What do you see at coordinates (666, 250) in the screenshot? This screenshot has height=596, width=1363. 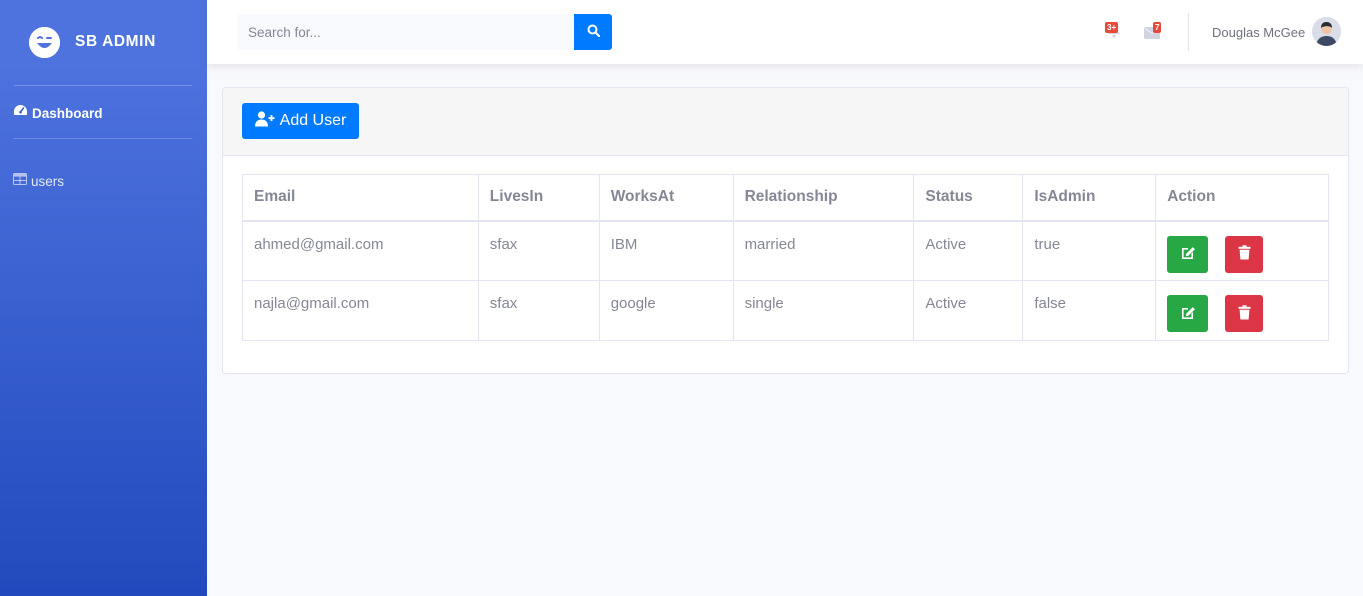 I see `cell-works-at: IBM` at bounding box center [666, 250].